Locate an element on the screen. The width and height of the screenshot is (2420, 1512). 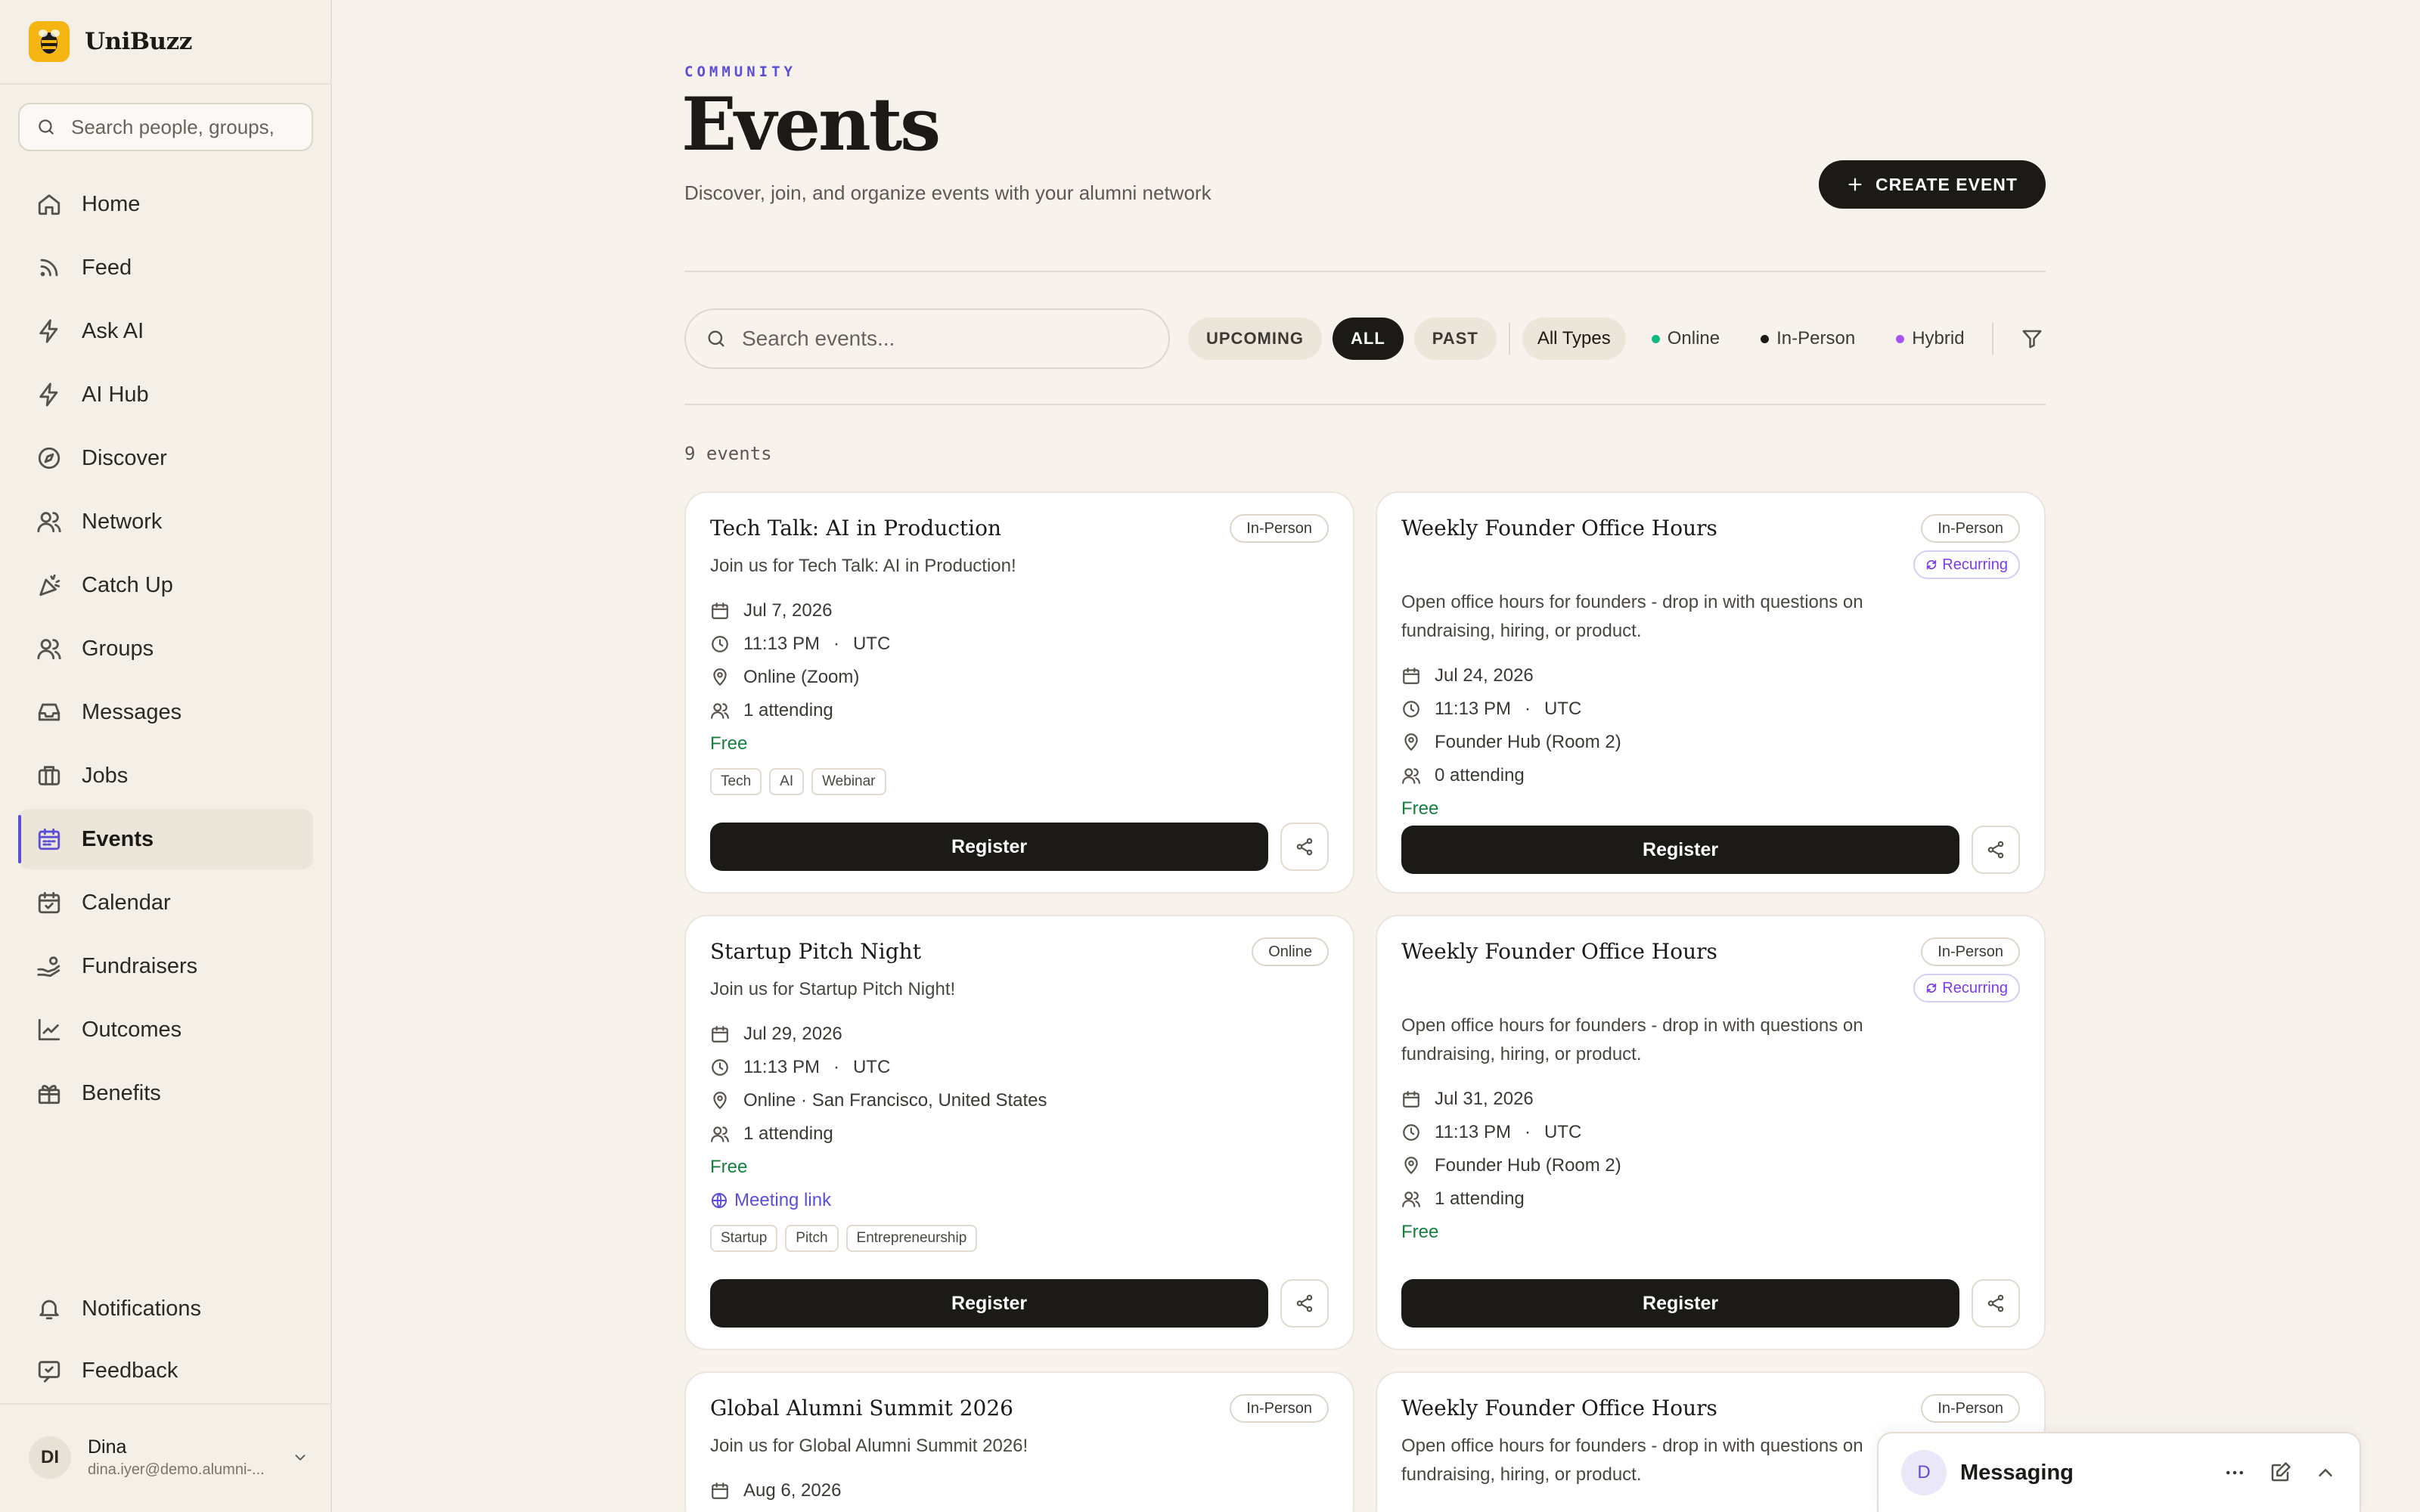
event-title: Startup Pitch Night is located at coordinates (815, 951).